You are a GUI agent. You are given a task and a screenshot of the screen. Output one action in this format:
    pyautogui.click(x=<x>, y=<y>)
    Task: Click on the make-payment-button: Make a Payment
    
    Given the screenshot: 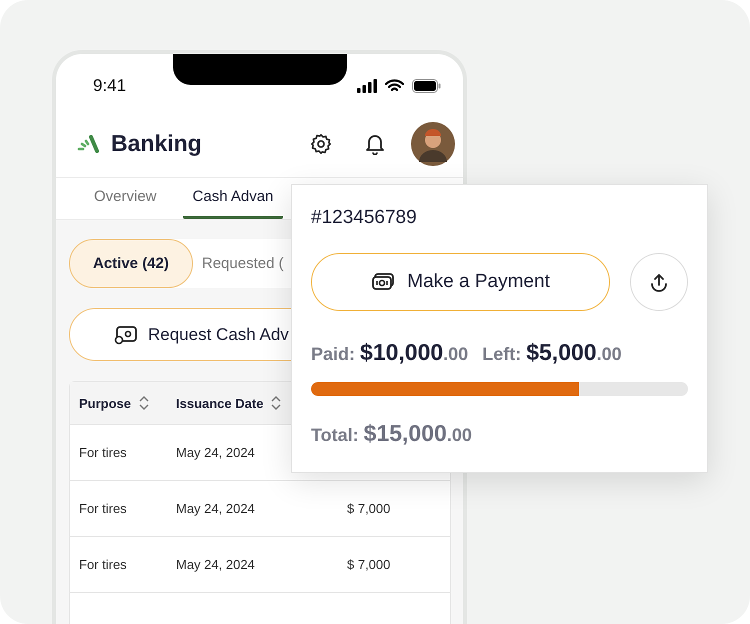 What is the action you would take?
    pyautogui.click(x=460, y=282)
    